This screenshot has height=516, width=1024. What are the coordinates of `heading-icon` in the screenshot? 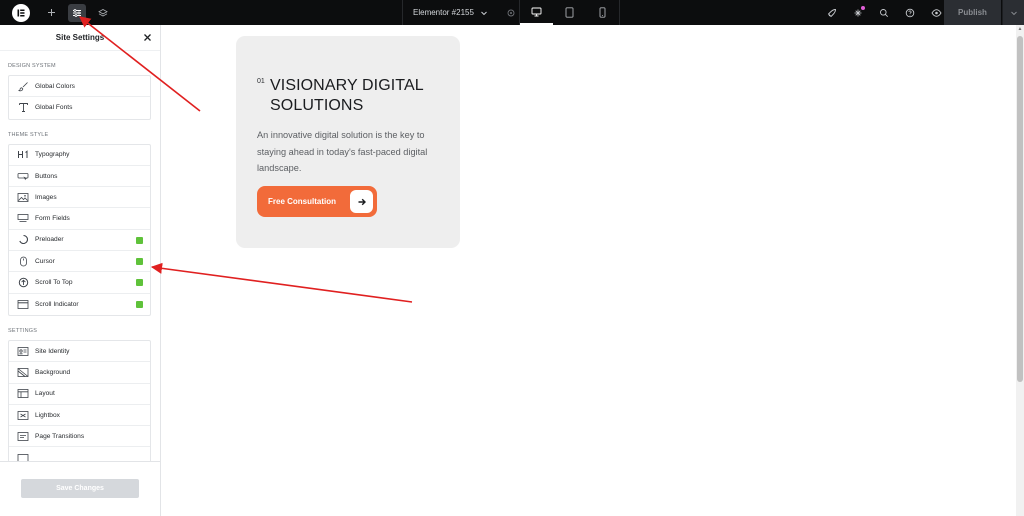 It's located at (23, 155).